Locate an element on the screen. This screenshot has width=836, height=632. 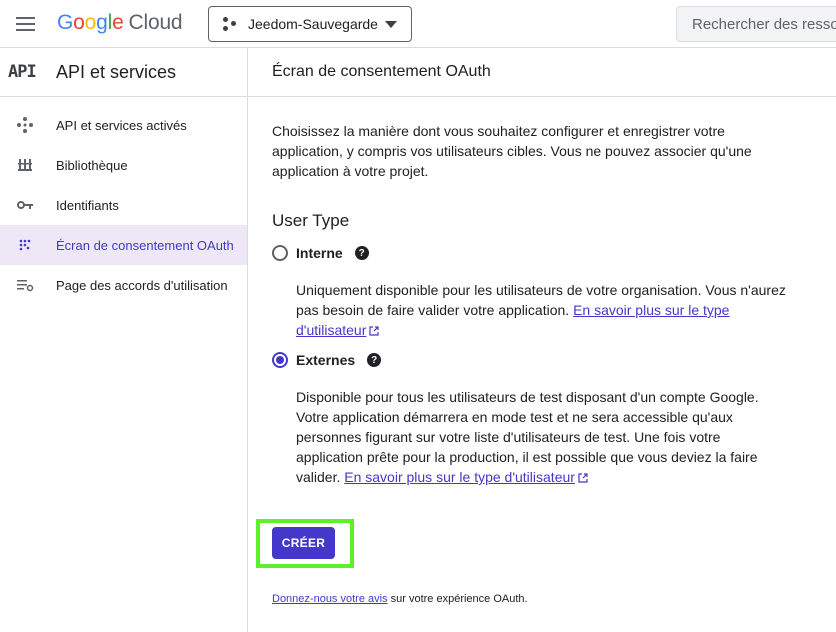
internal-label: Interne is located at coordinates (319, 253).